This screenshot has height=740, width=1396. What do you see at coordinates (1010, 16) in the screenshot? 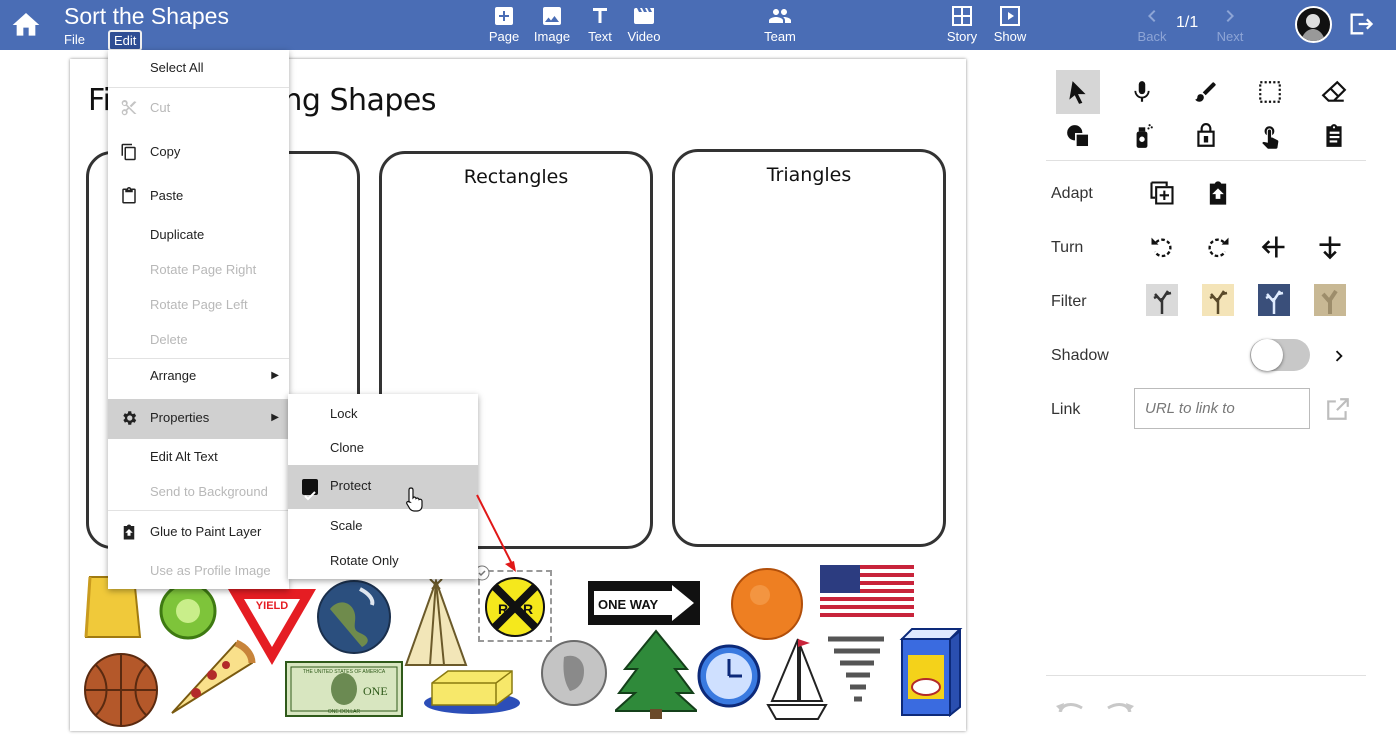
I see `play-icon` at bounding box center [1010, 16].